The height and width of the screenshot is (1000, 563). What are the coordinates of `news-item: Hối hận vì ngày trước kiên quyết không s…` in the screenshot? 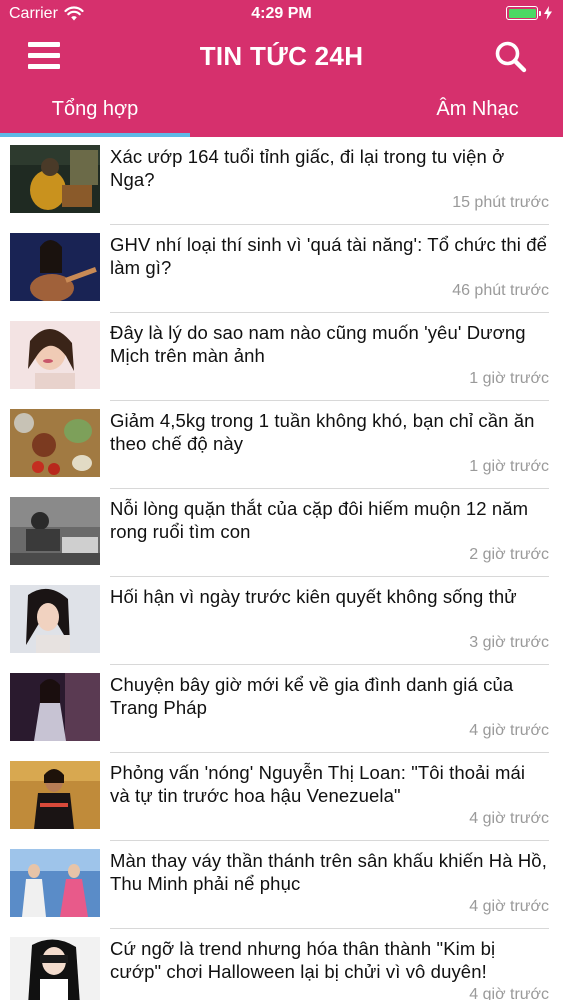 It's located at (281, 621).